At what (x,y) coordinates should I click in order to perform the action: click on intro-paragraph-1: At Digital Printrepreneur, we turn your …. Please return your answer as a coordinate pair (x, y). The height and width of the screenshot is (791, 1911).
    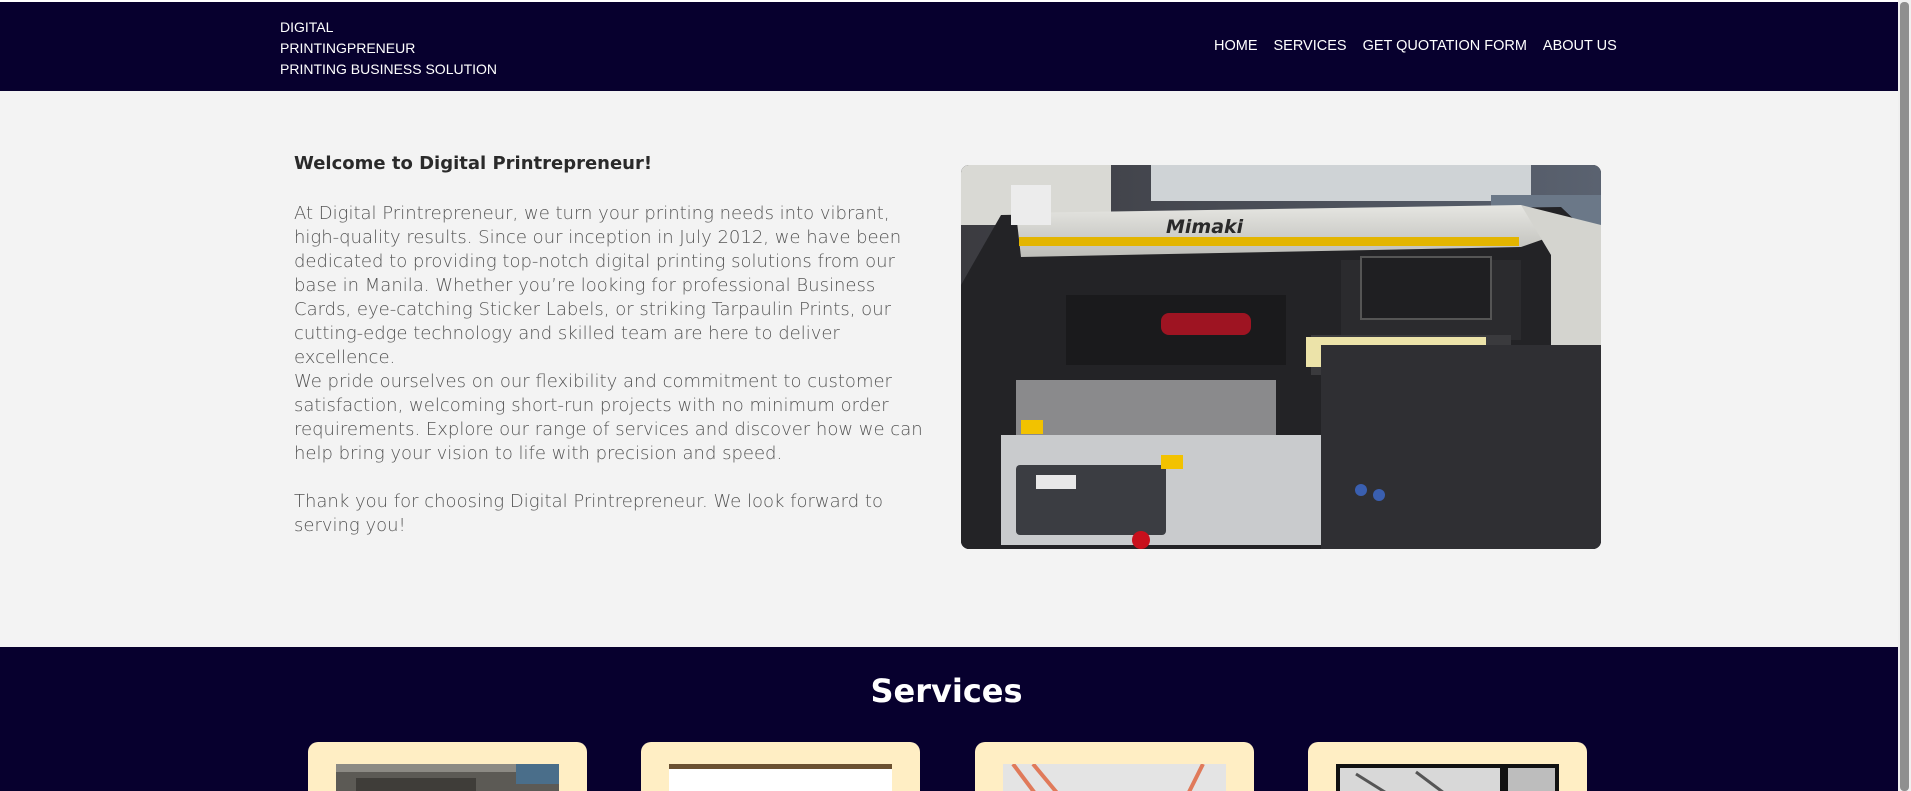
    Looking at the image, I should click on (598, 285).